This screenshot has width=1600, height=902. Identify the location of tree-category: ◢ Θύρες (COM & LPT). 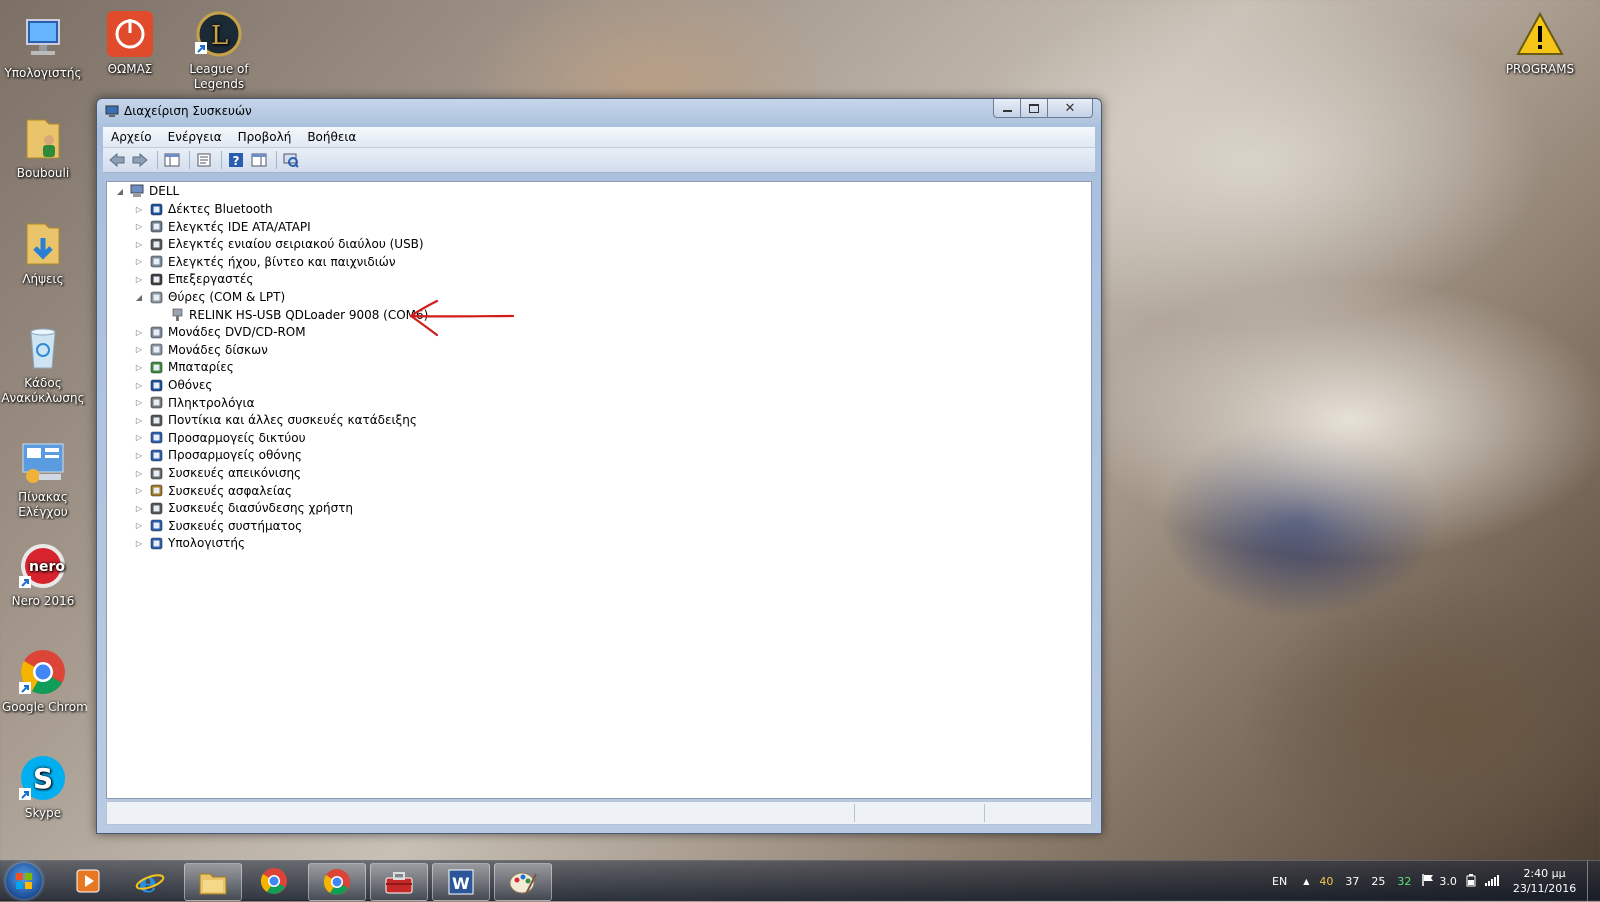
(209, 297).